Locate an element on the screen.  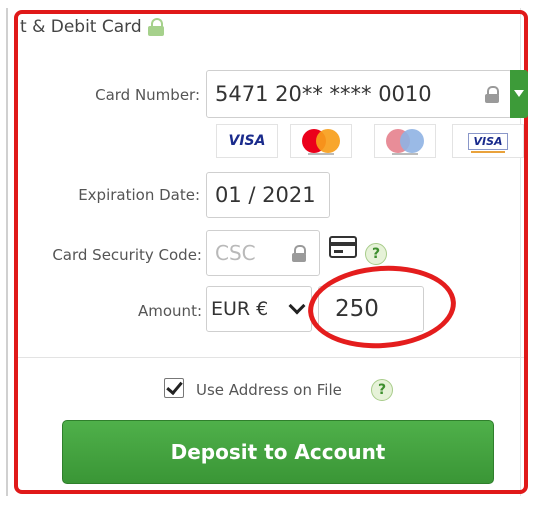
use-address-label: Use Address on File is located at coordinates (269, 390).